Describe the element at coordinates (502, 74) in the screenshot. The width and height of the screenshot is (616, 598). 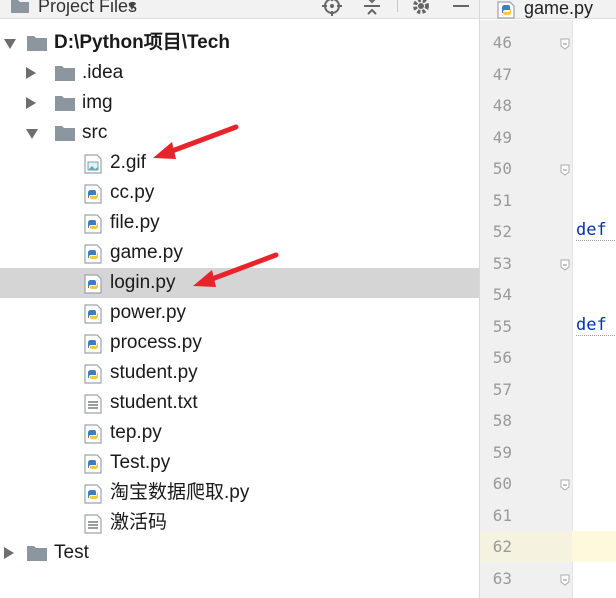
I see `line-number: 47` at that location.